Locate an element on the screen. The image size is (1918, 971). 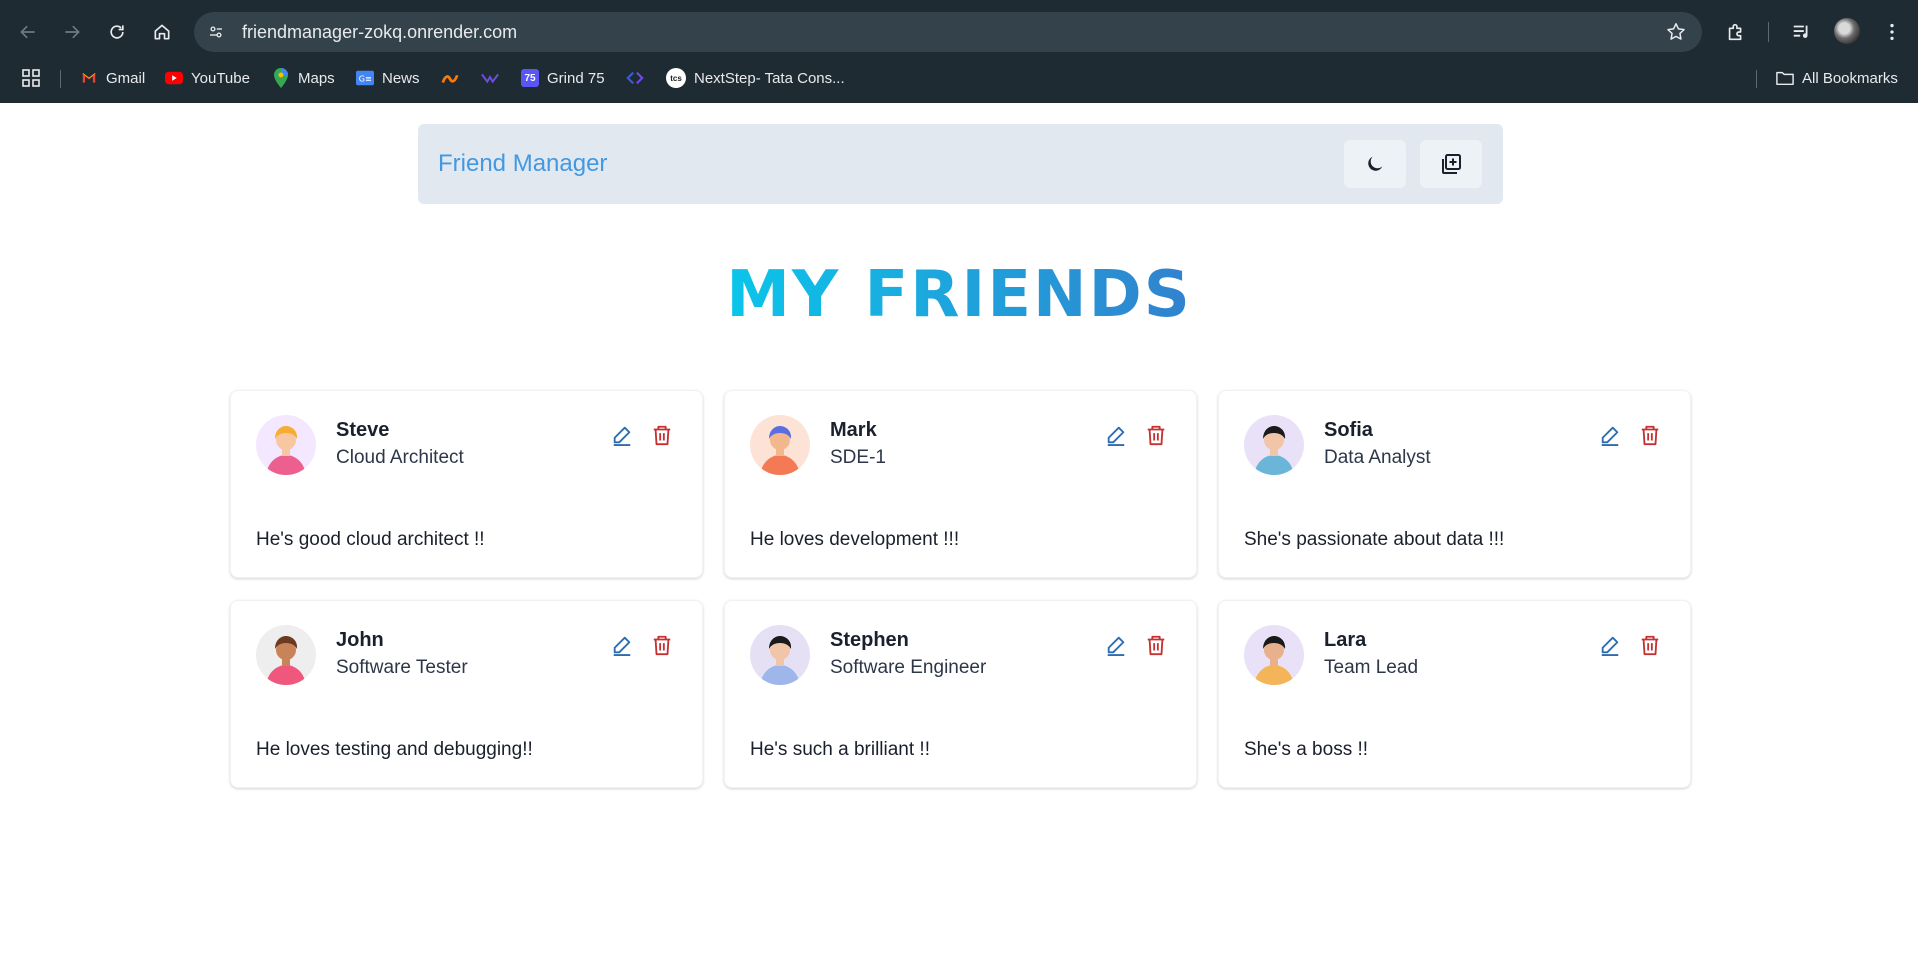
bookmark-grind75: 75 Grind 75 is located at coordinates (563, 78).